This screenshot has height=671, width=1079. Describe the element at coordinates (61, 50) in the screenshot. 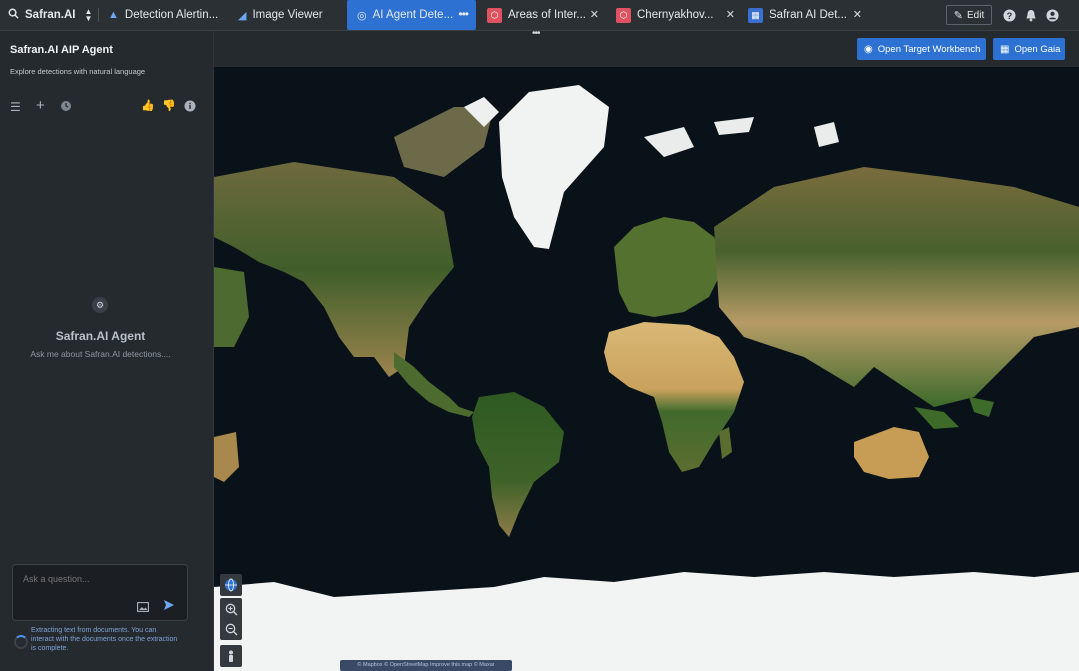

I see `page-title: Safran.AI AIP Agent` at that location.